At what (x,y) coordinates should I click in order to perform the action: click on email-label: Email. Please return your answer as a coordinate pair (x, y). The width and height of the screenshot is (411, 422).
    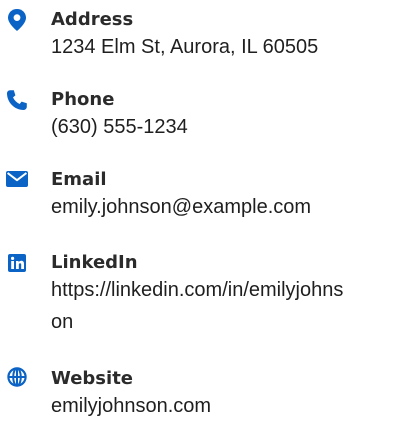
    Looking at the image, I should click on (79, 179).